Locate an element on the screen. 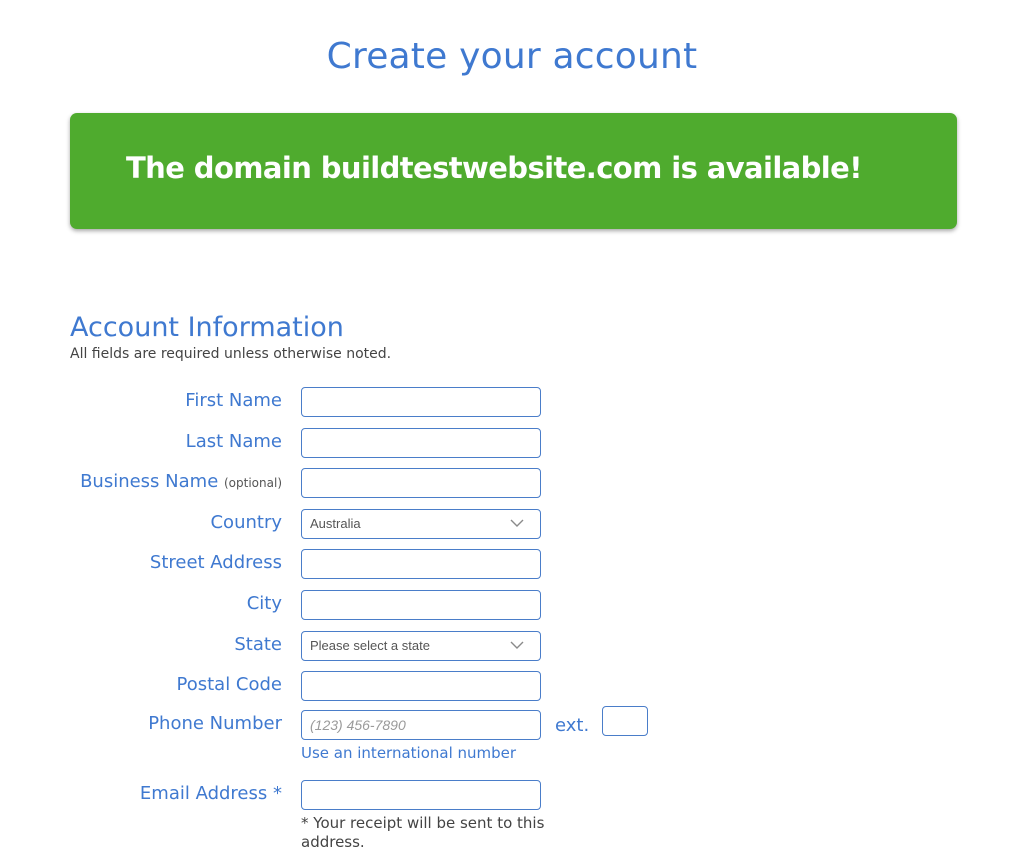 The height and width of the screenshot is (852, 1024). first-name-label: First Name is located at coordinates (233, 400).